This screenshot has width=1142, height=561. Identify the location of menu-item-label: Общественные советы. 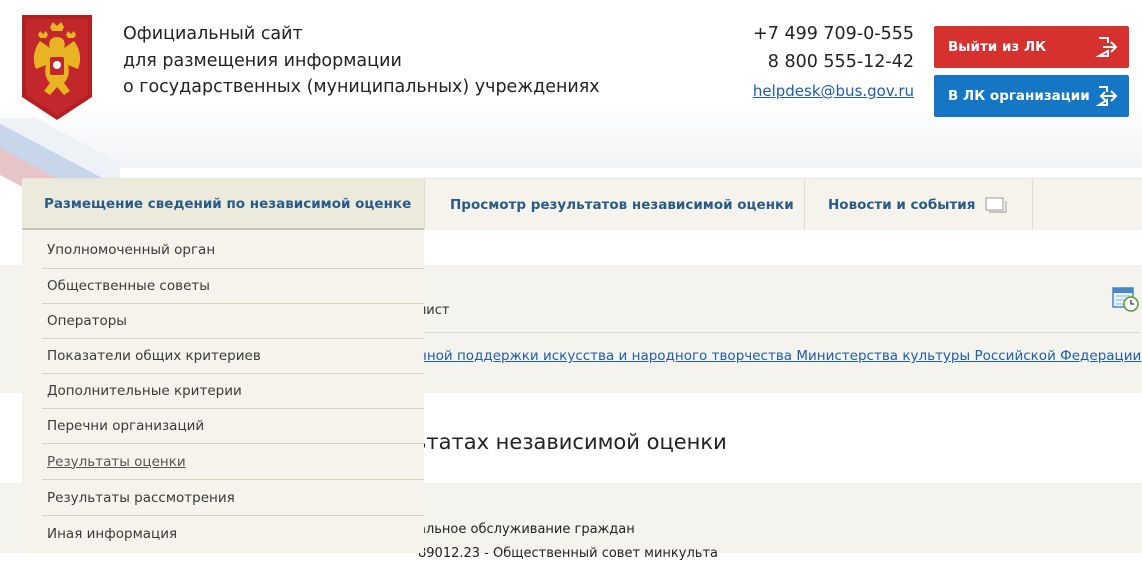
(128, 285).